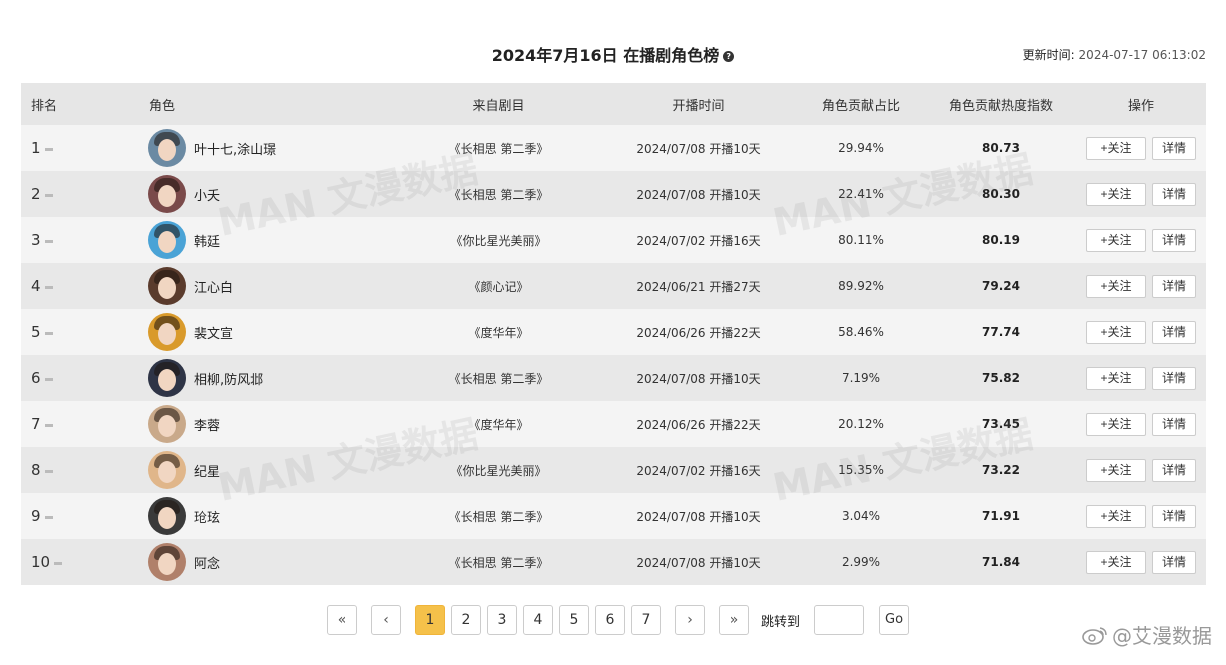 The height and width of the screenshot is (665, 1226). What do you see at coordinates (207, 240) in the screenshot?
I see `role-name: 韩廷` at bounding box center [207, 240].